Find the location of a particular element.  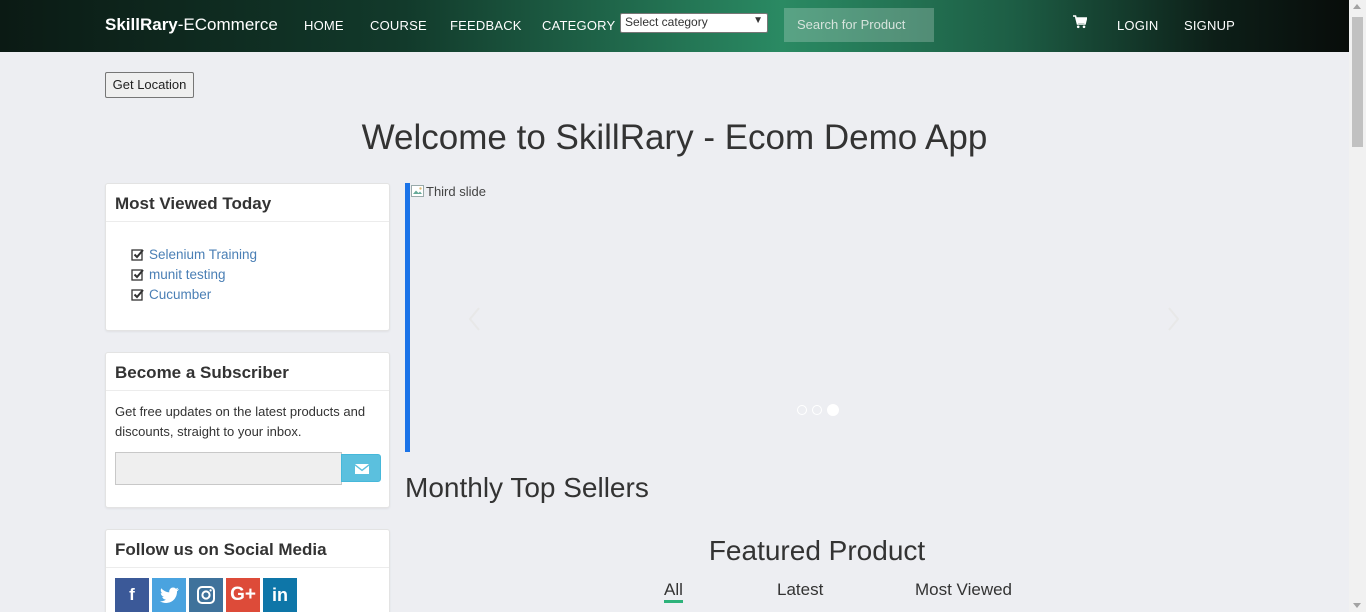

carousel-image-alt: Third slide is located at coordinates (456, 191).